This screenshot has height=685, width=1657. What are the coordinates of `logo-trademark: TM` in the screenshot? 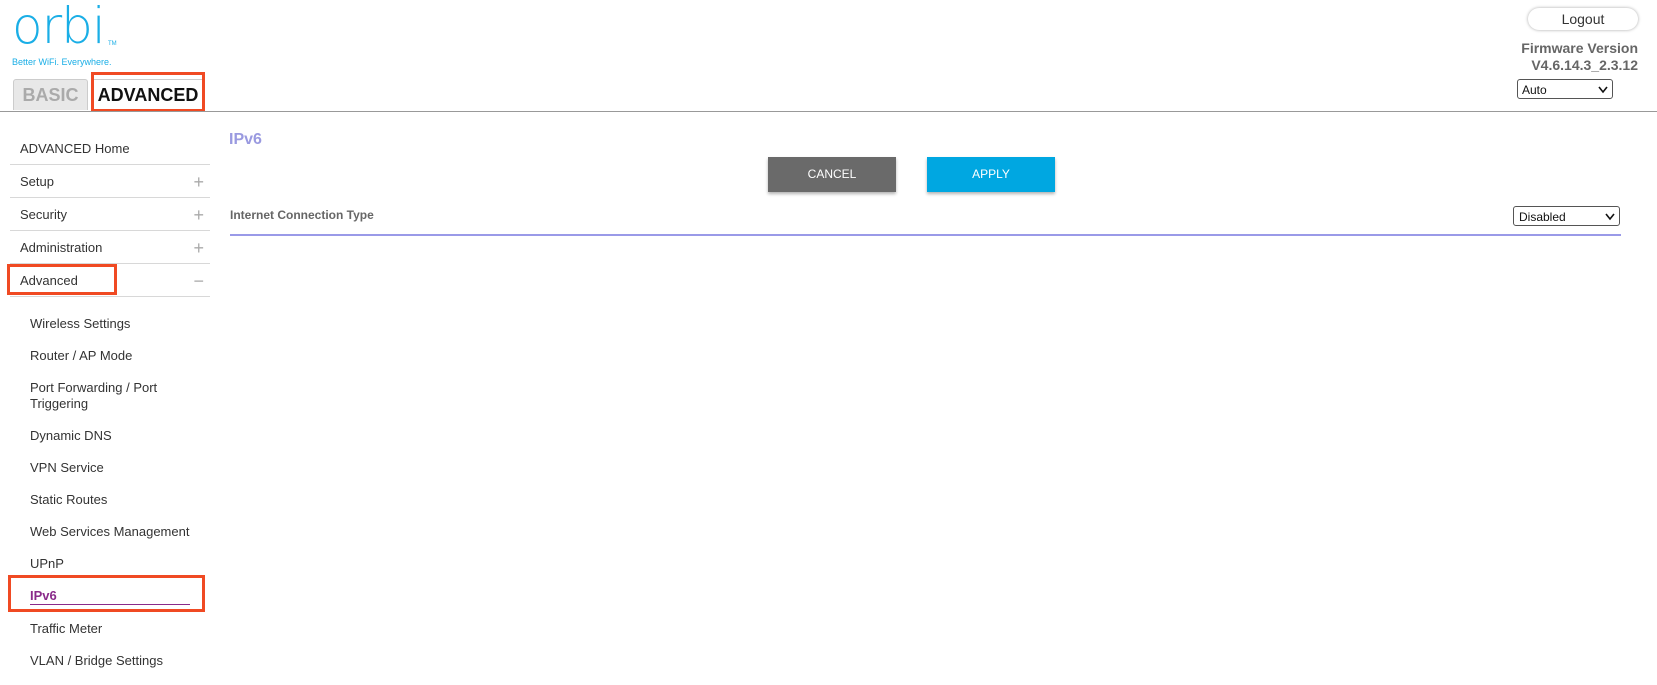 It's located at (112, 44).